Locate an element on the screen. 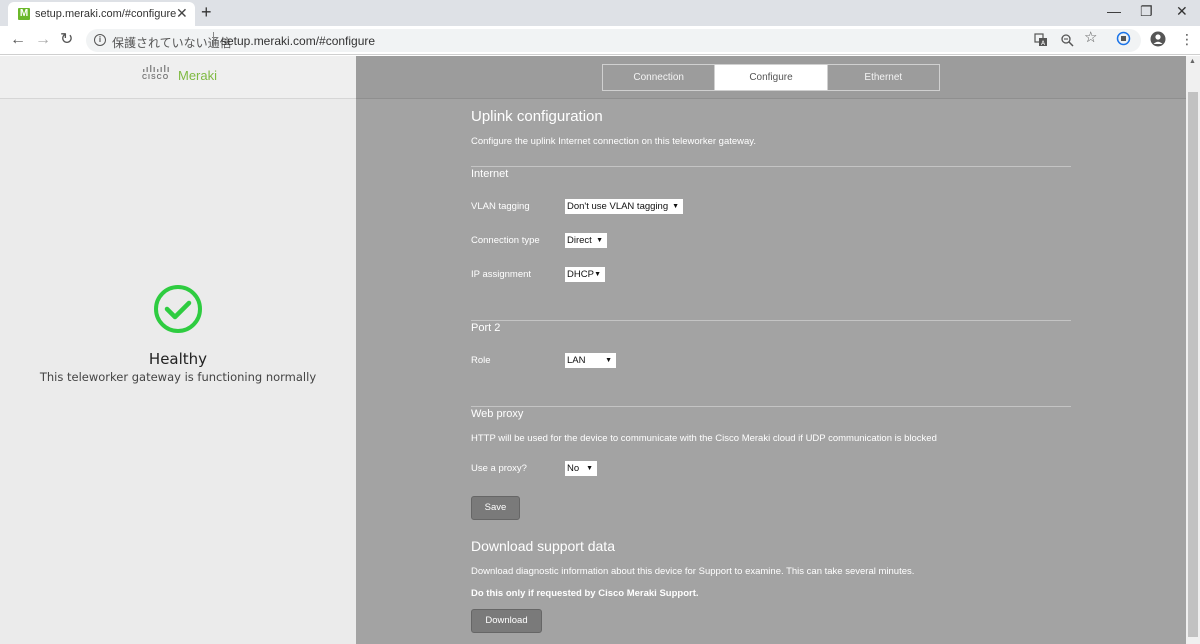 Image resolution: width=1200 pixels, height=644 pixels. role-select: LAN ▼ is located at coordinates (590, 360).